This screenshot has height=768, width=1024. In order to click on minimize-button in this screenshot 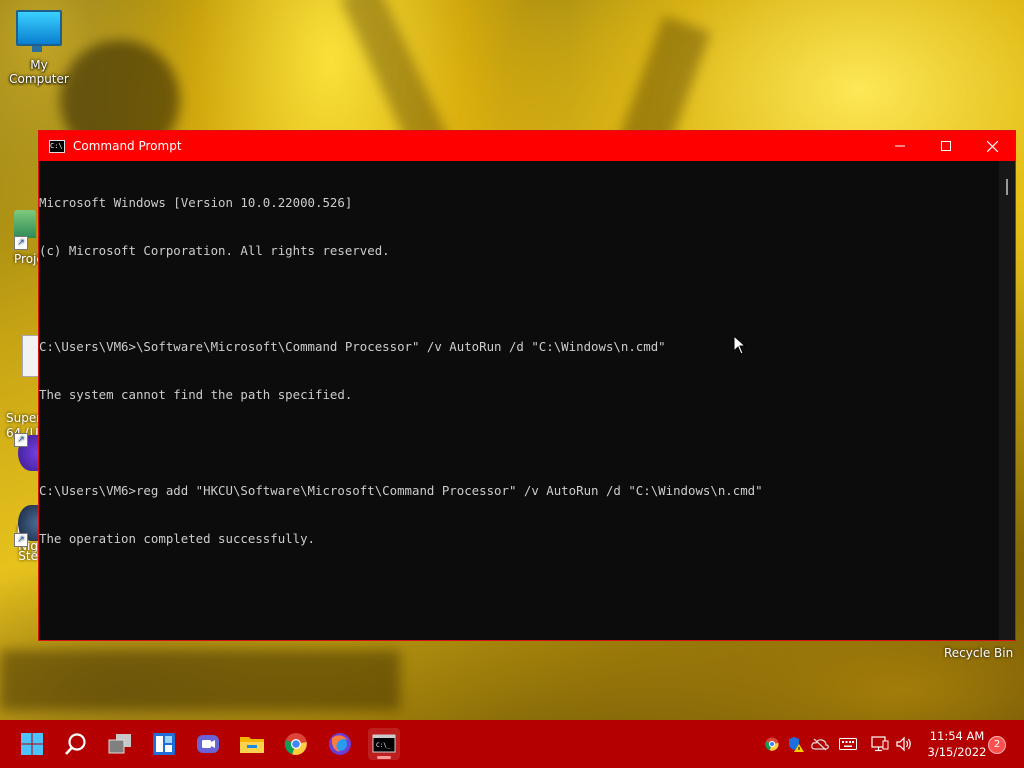, I will do `click(900, 146)`.